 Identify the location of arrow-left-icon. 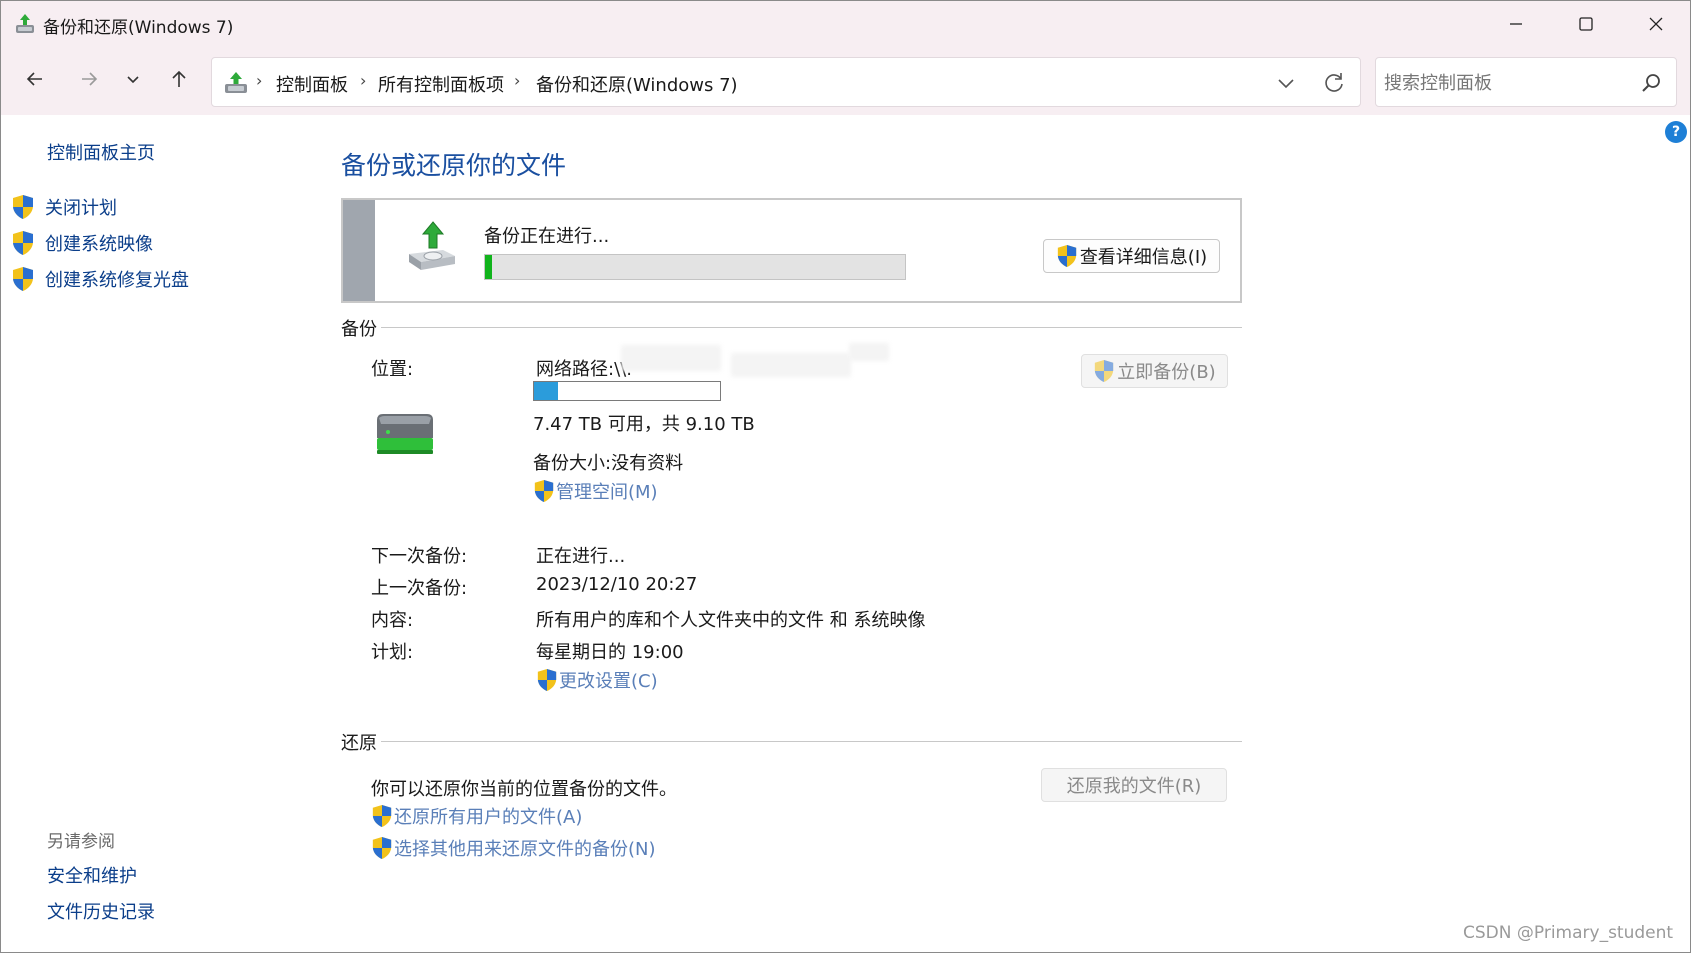
(34, 79).